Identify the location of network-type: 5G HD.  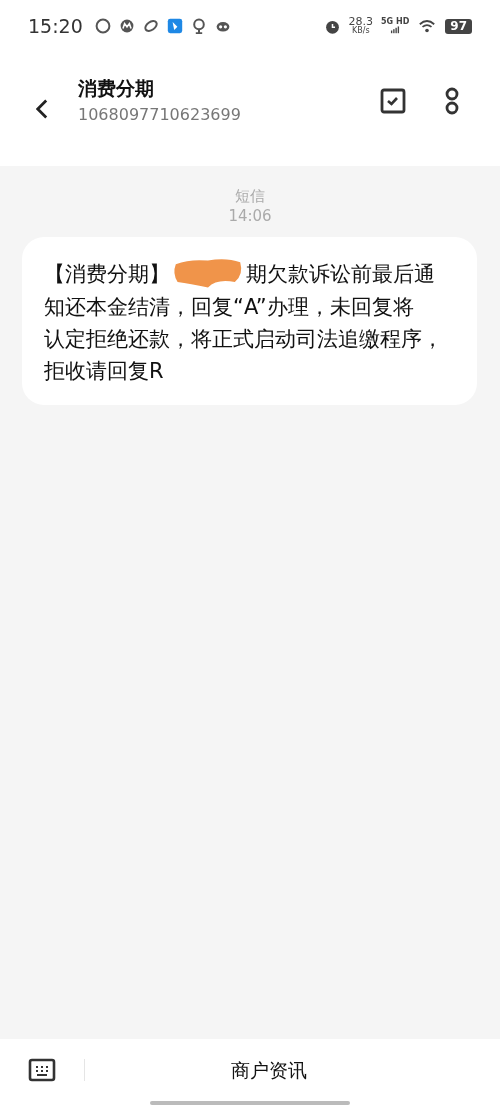
(395, 21).